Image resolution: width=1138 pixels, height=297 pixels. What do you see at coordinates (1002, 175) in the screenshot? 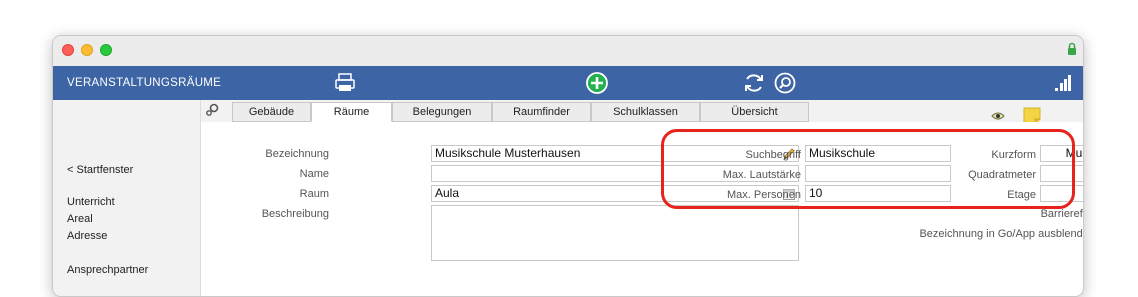
I see `label-quadratmeter: Quadratmeter` at bounding box center [1002, 175].